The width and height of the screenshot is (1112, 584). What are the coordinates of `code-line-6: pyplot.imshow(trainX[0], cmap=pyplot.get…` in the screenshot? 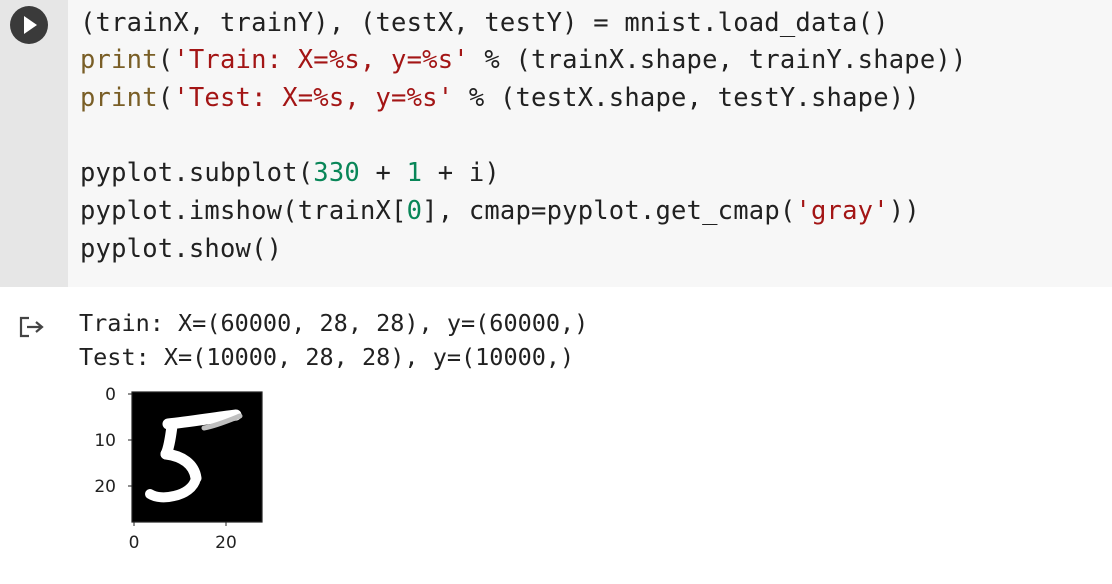 It's located at (500, 211).